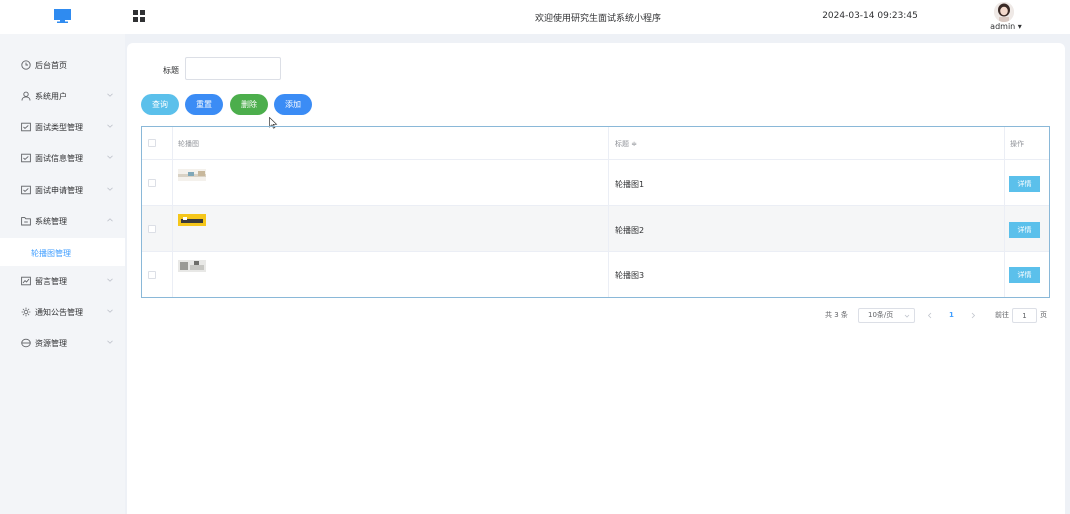 Image resolution: width=1070 pixels, height=514 pixels. I want to click on caret-down-icon: ▾, so click(1019, 26).